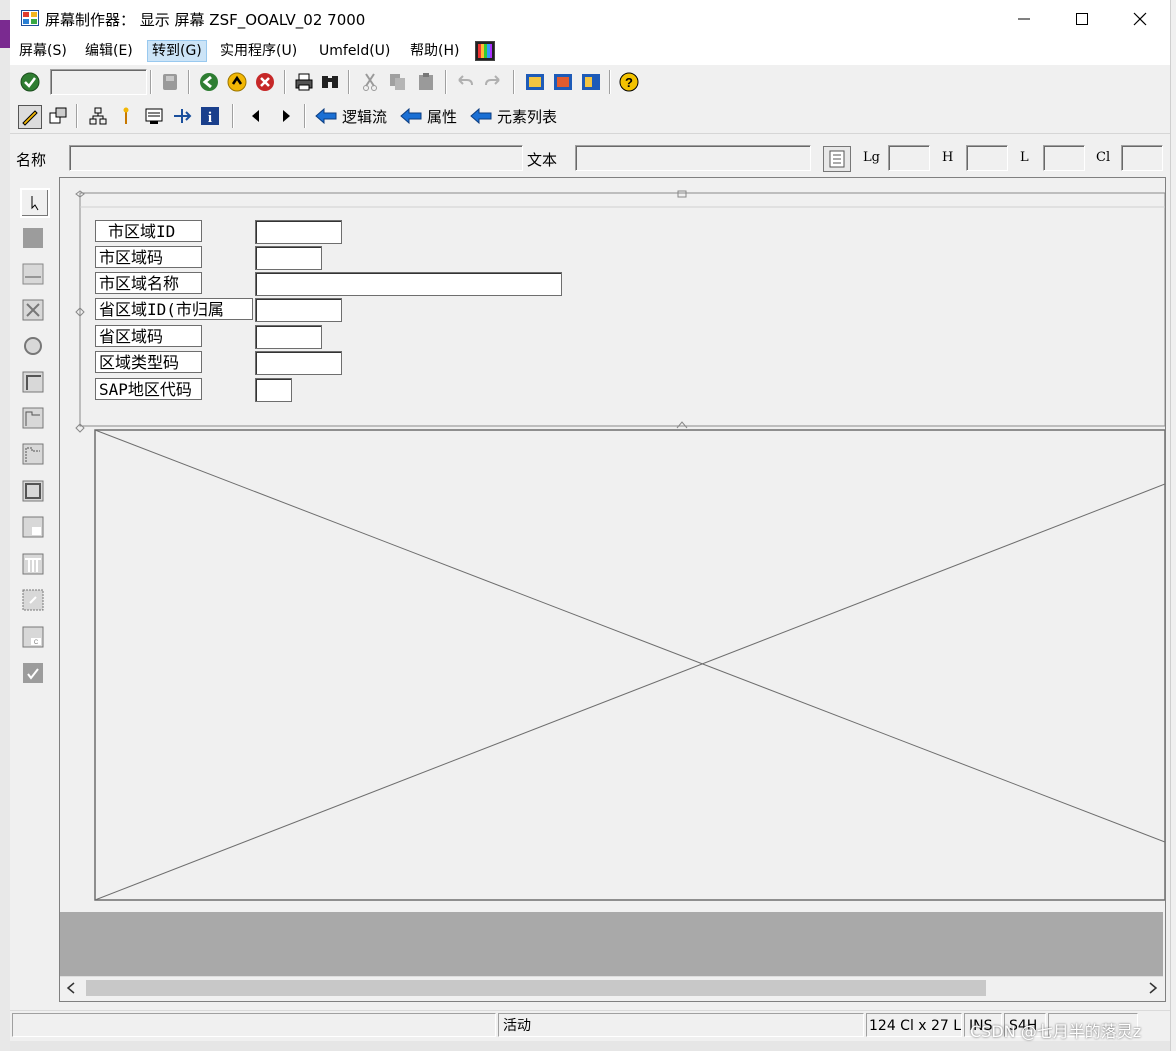 This screenshot has width=1176, height=1051. Describe the element at coordinates (36, 643) in the screenshot. I see `svg-text: C` at that location.